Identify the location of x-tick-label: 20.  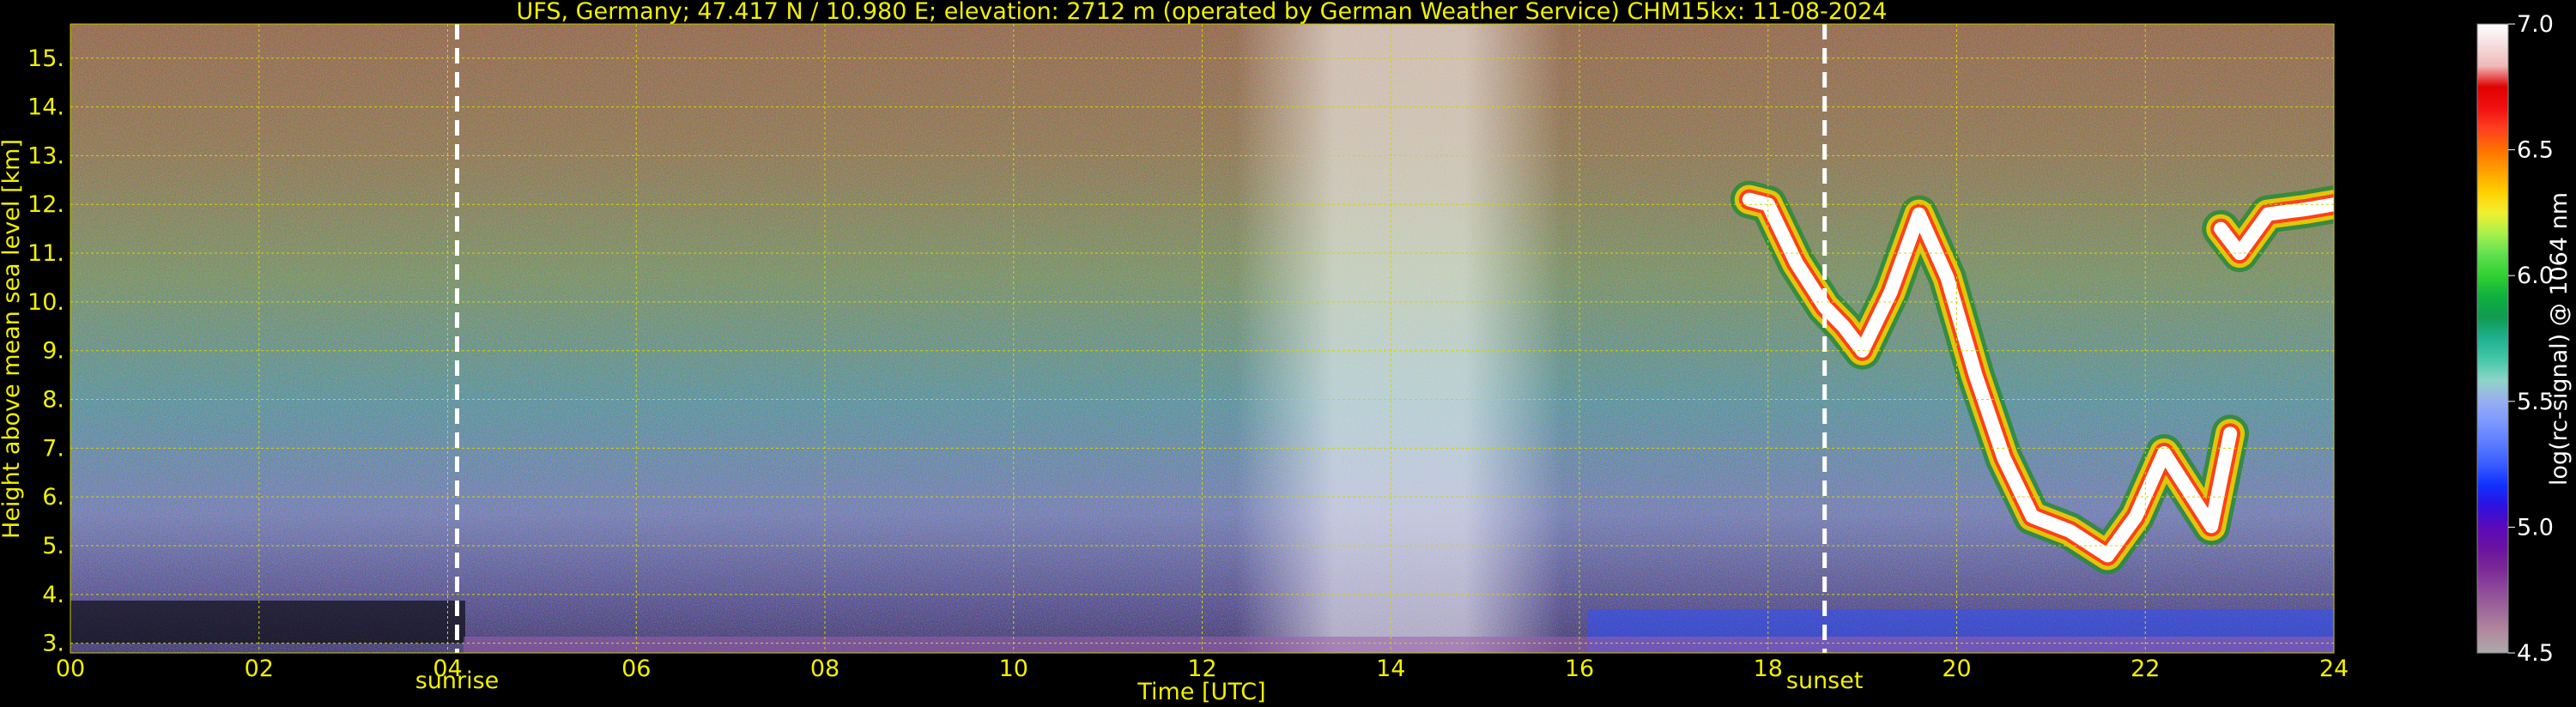
(1956, 669).